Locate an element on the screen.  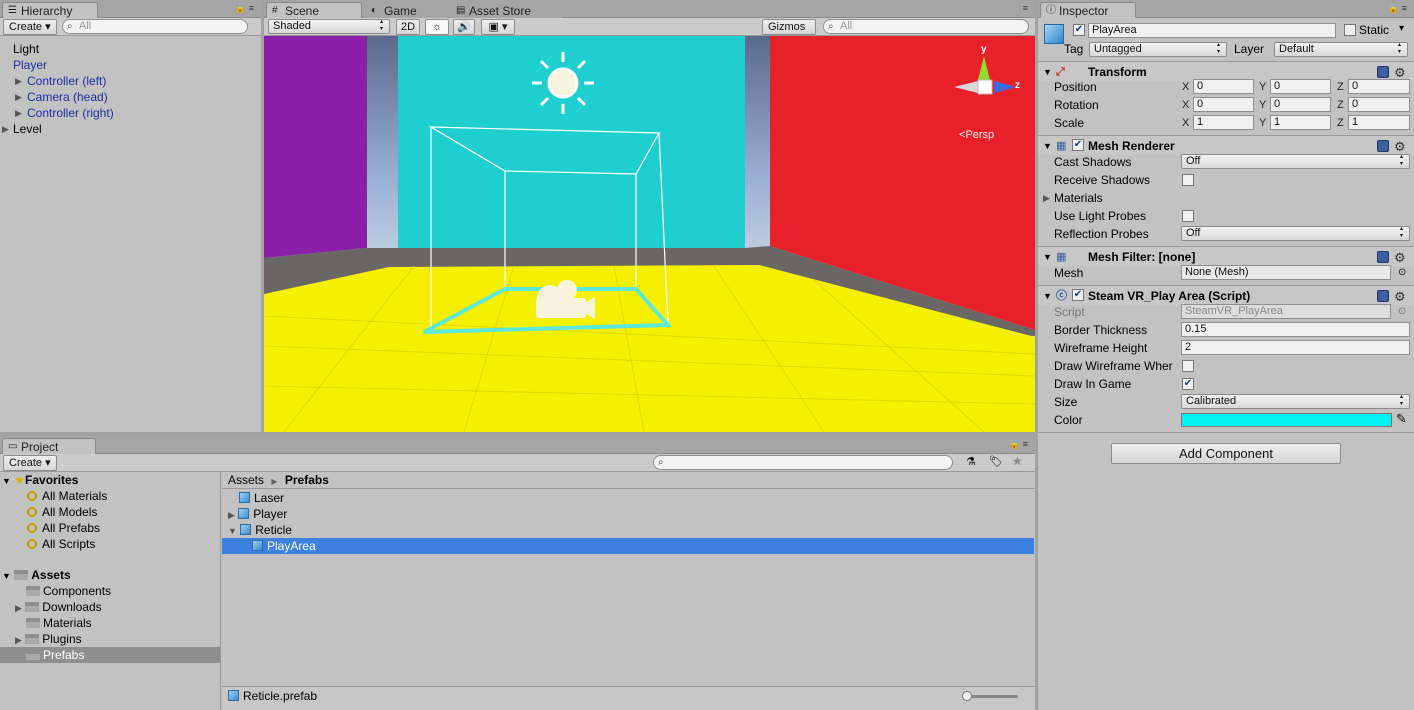
filter-by-type-icon: ⚗ is located at coordinates (971, 461).